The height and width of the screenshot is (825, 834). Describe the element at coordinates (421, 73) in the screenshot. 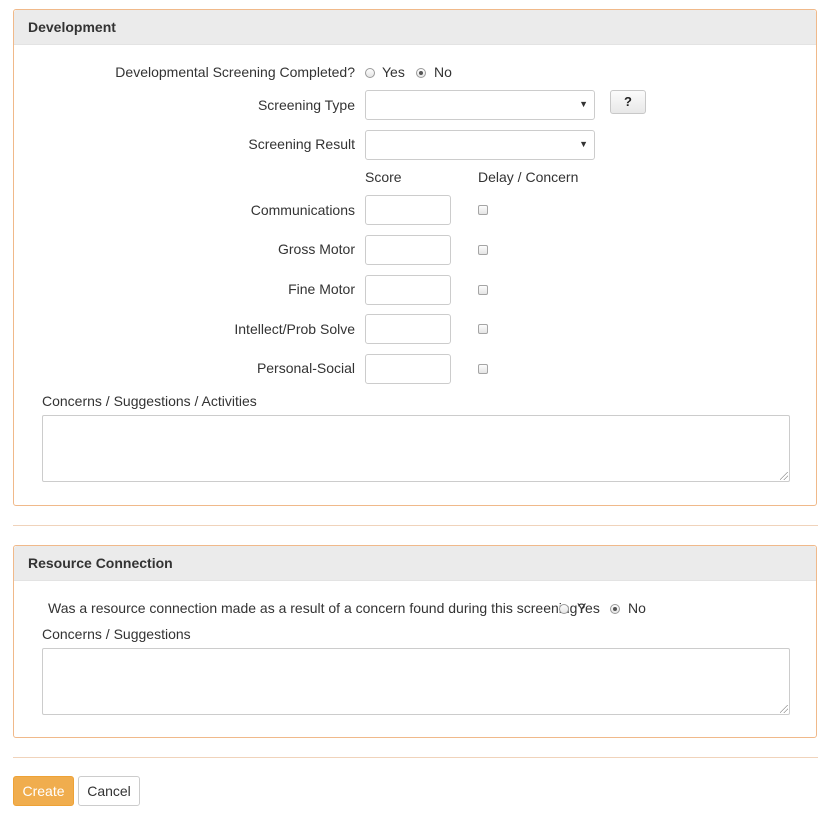

I see `screening-completed-no-radio` at that location.